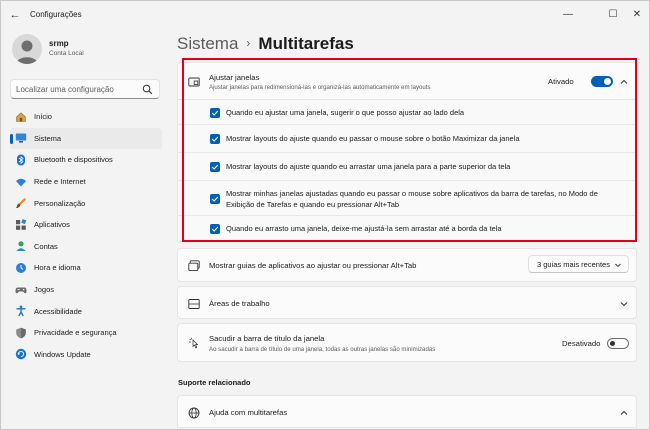 The height and width of the screenshot is (430, 650). I want to click on breadcrumb-chevron-icon: ›, so click(248, 43).